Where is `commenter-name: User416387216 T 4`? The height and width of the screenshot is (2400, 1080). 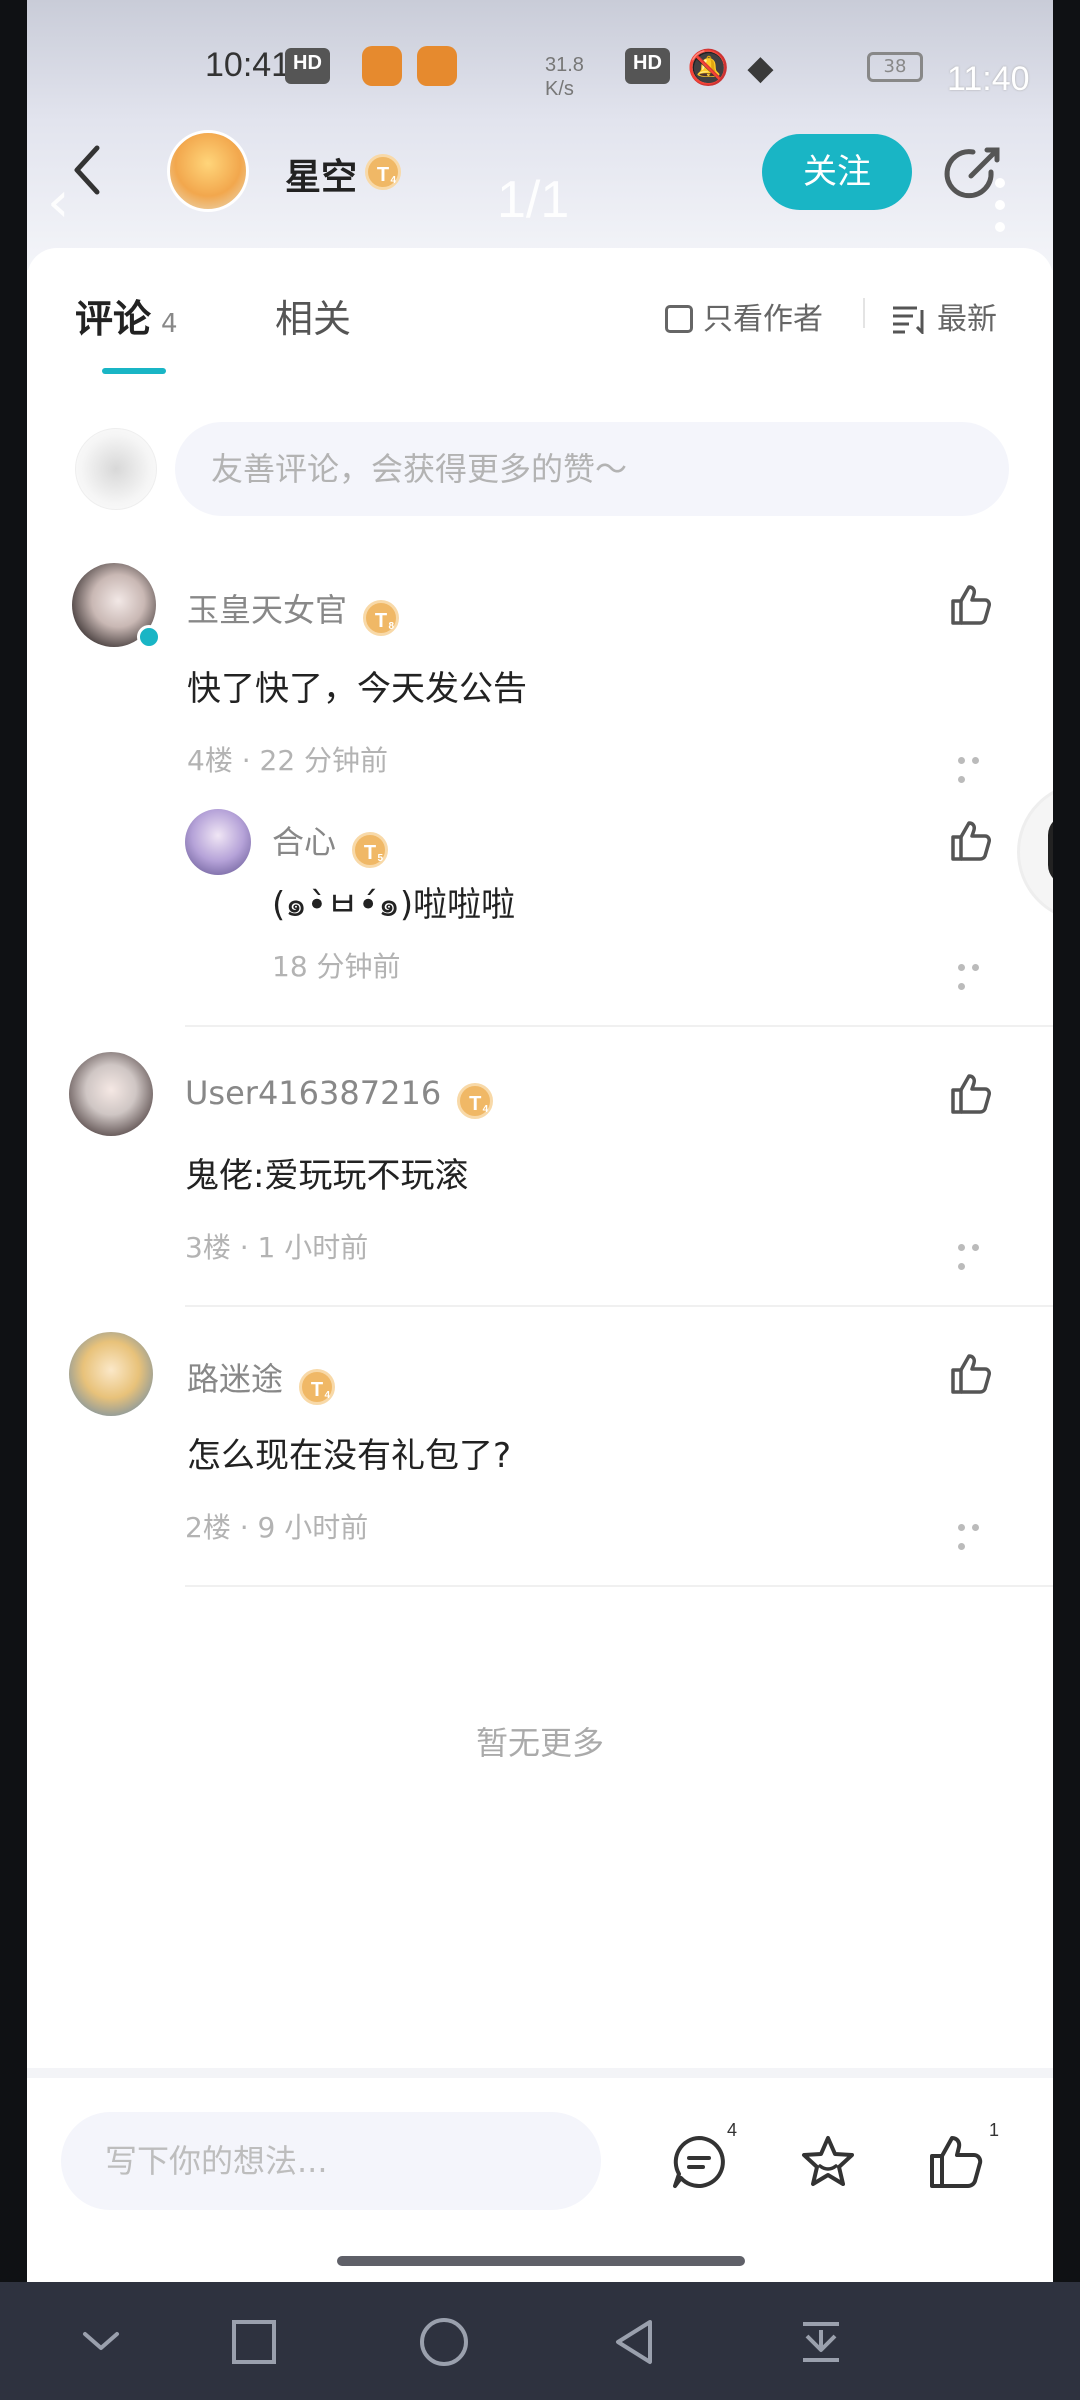
commenter-name: User416387216 T 4 is located at coordinates (339, 1096).